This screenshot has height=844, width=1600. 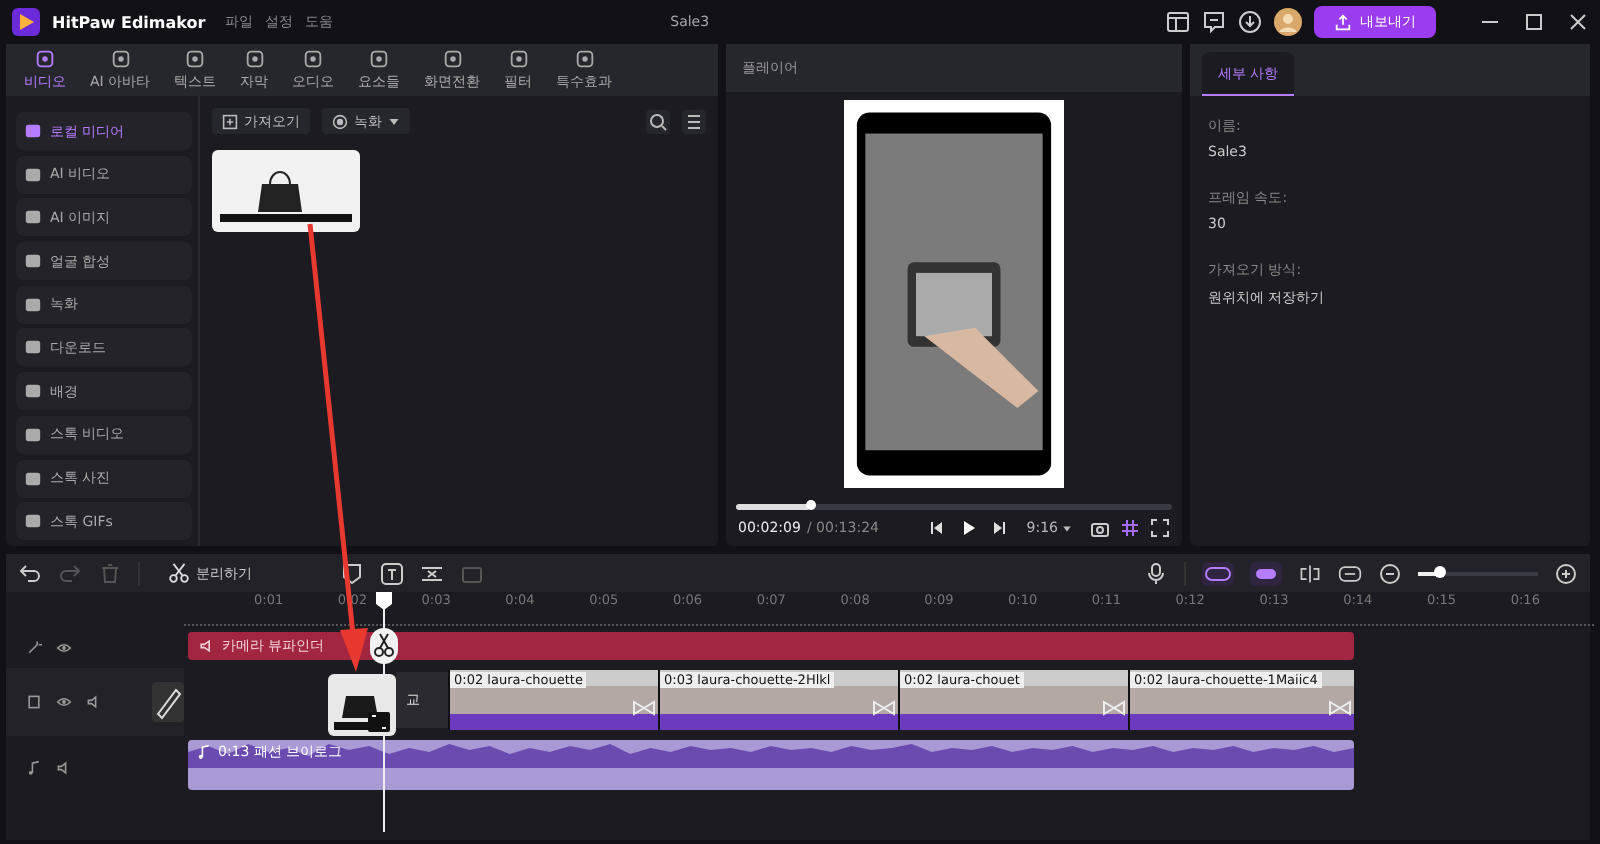 What do you see at coordinates (998, 528) in the screenshot?
I see `next-frame-icon` at bounding box center [998, 528].